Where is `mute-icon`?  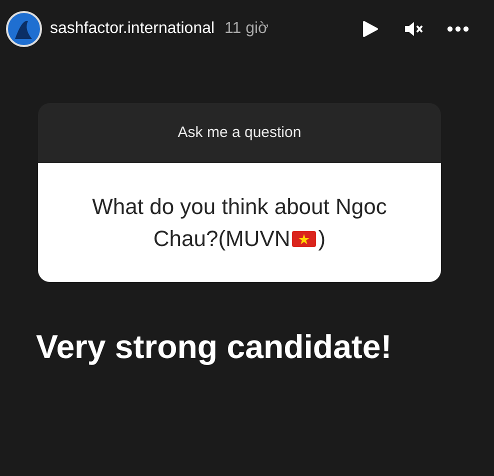 mute-icon is located at coordinates (414, 29).